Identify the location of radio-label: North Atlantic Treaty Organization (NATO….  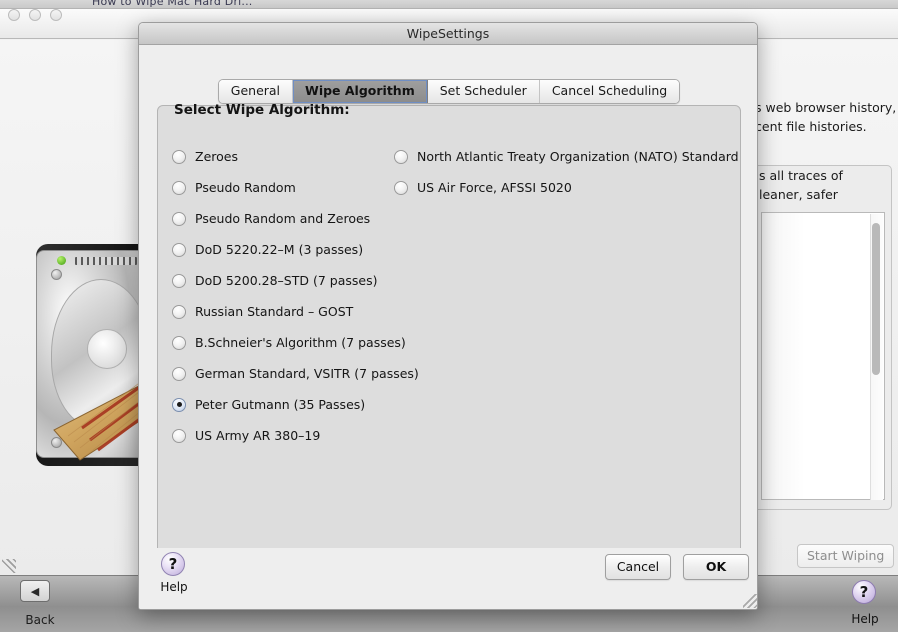
(578, 156).